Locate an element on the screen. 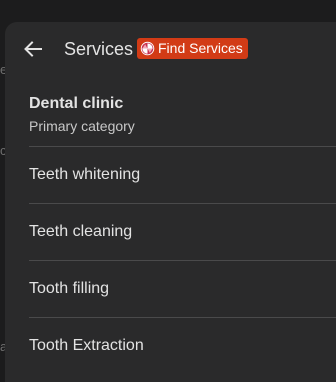 Image resolution: width=336 pixels, height=382 pixels. category-name: Dental clinic is located at coordinates (76, 103).